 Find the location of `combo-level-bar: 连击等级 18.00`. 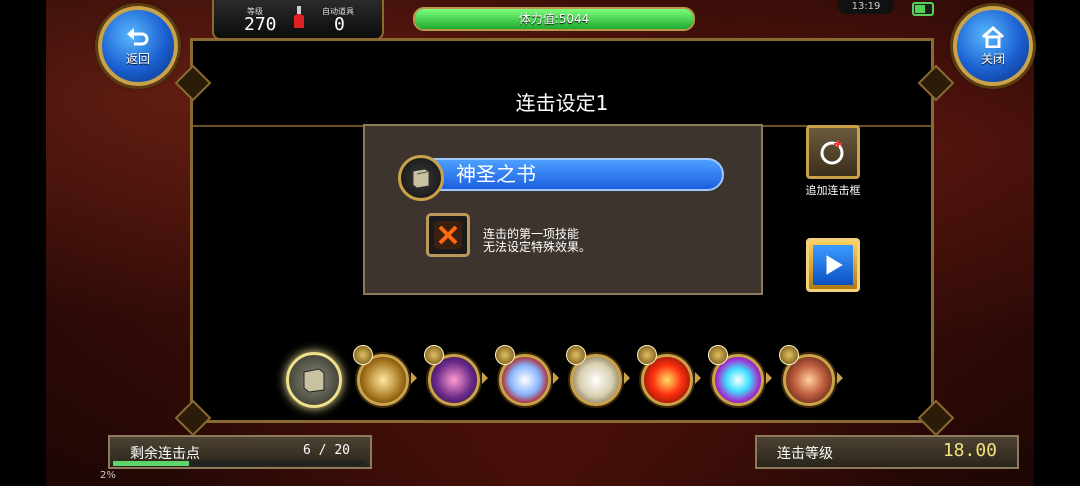

combo-level-bar: 连击等级 18.00 is located at coordinates (887, 452).